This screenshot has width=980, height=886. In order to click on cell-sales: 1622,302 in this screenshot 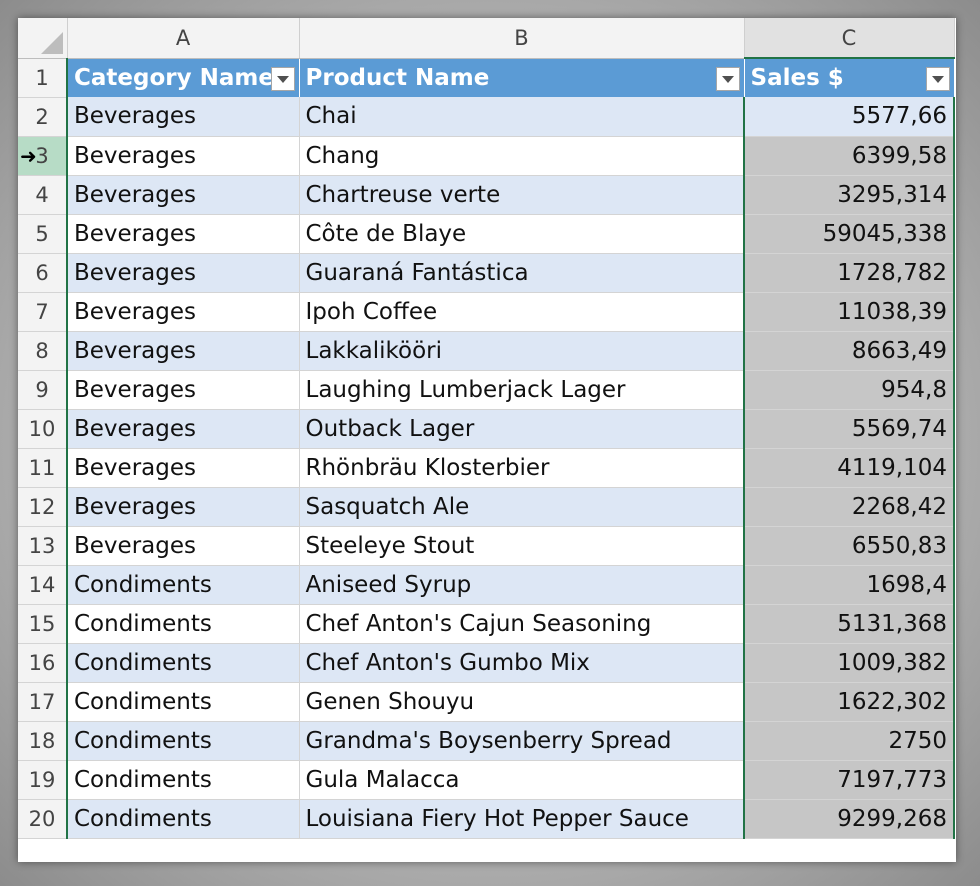, I will do `click(849, 702)`.